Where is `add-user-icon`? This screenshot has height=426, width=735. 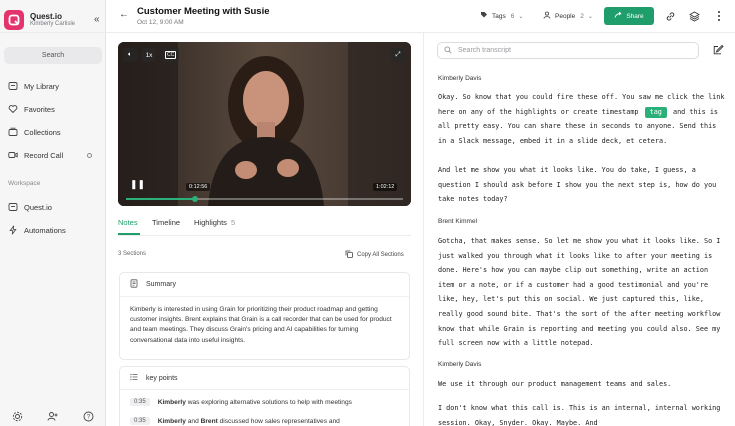
add-user-icon is located at coordinates (52, 417).